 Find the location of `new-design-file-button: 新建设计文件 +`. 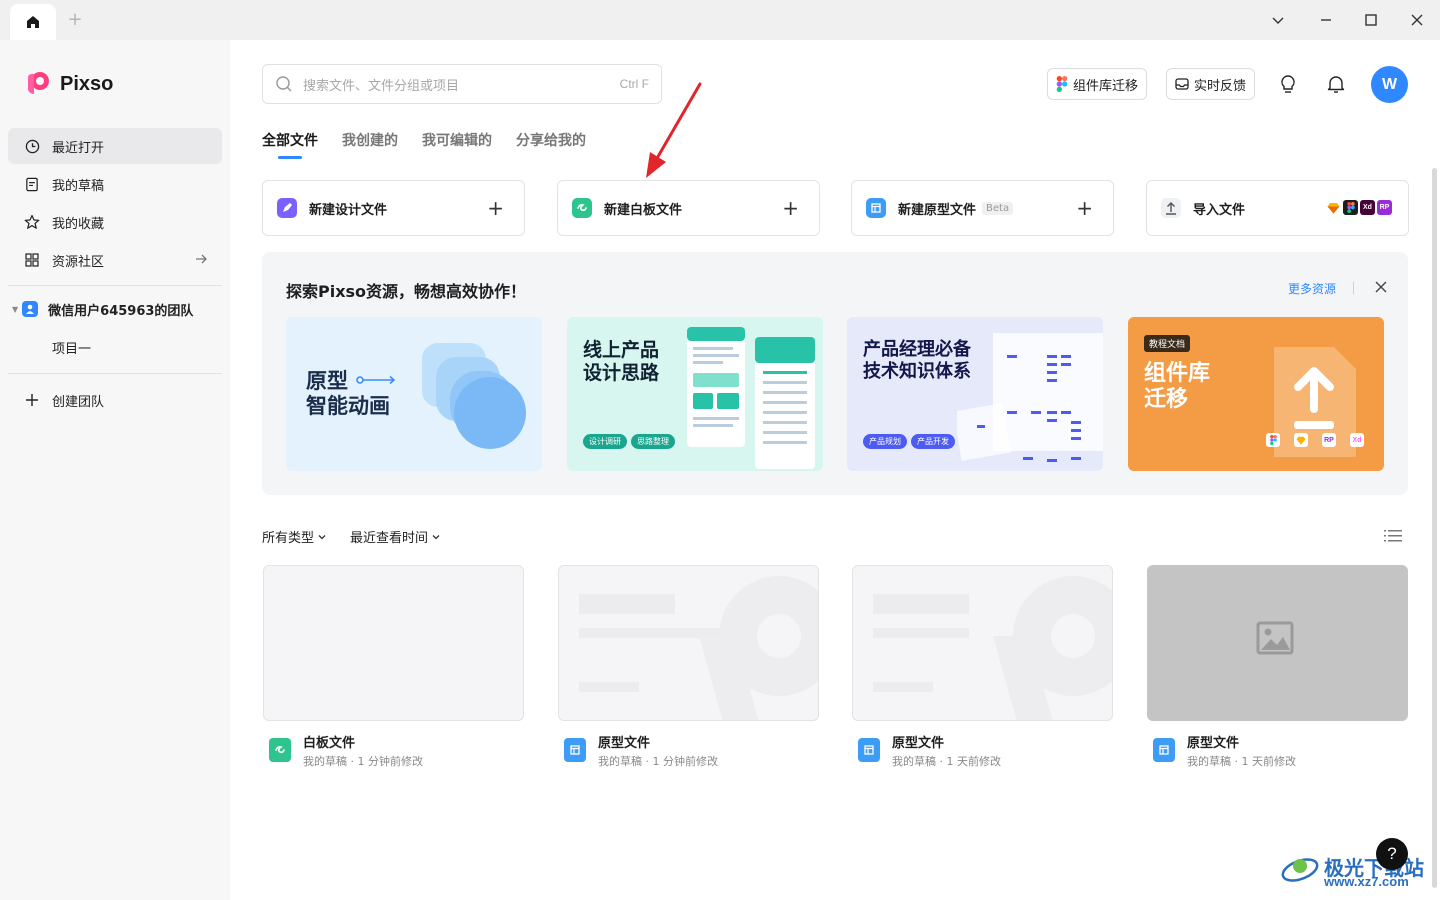

new-design-file-button: 新建设计文件 + is located at coordinates (393, 208).